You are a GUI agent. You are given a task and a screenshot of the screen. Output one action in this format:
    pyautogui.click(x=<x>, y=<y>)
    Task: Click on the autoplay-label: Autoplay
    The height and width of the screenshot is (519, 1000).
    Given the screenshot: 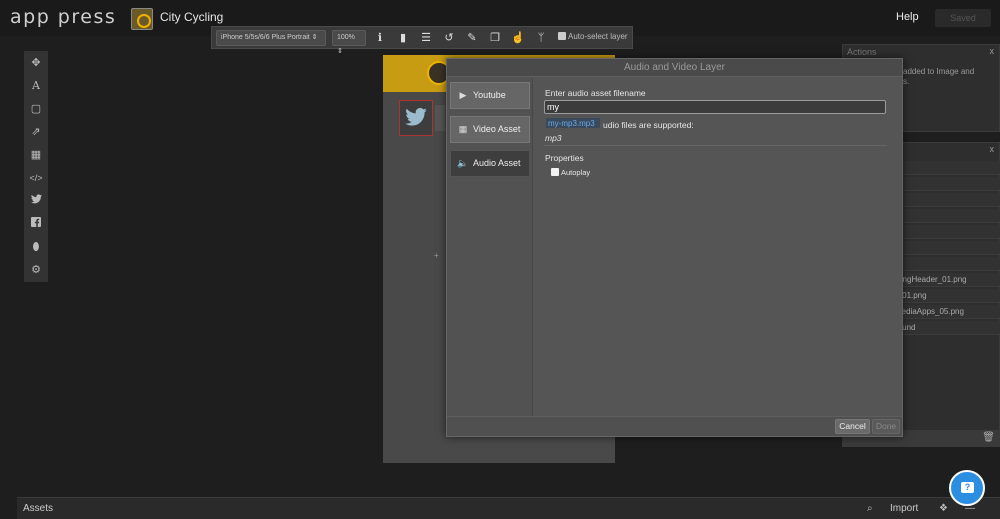 What is the action you would take?
    pyautogui.click(x=575, y=172)
    